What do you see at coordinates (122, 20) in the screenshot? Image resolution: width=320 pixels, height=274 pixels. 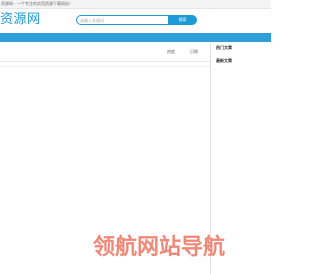 I see `search-input` at bounding box center [122, 20].